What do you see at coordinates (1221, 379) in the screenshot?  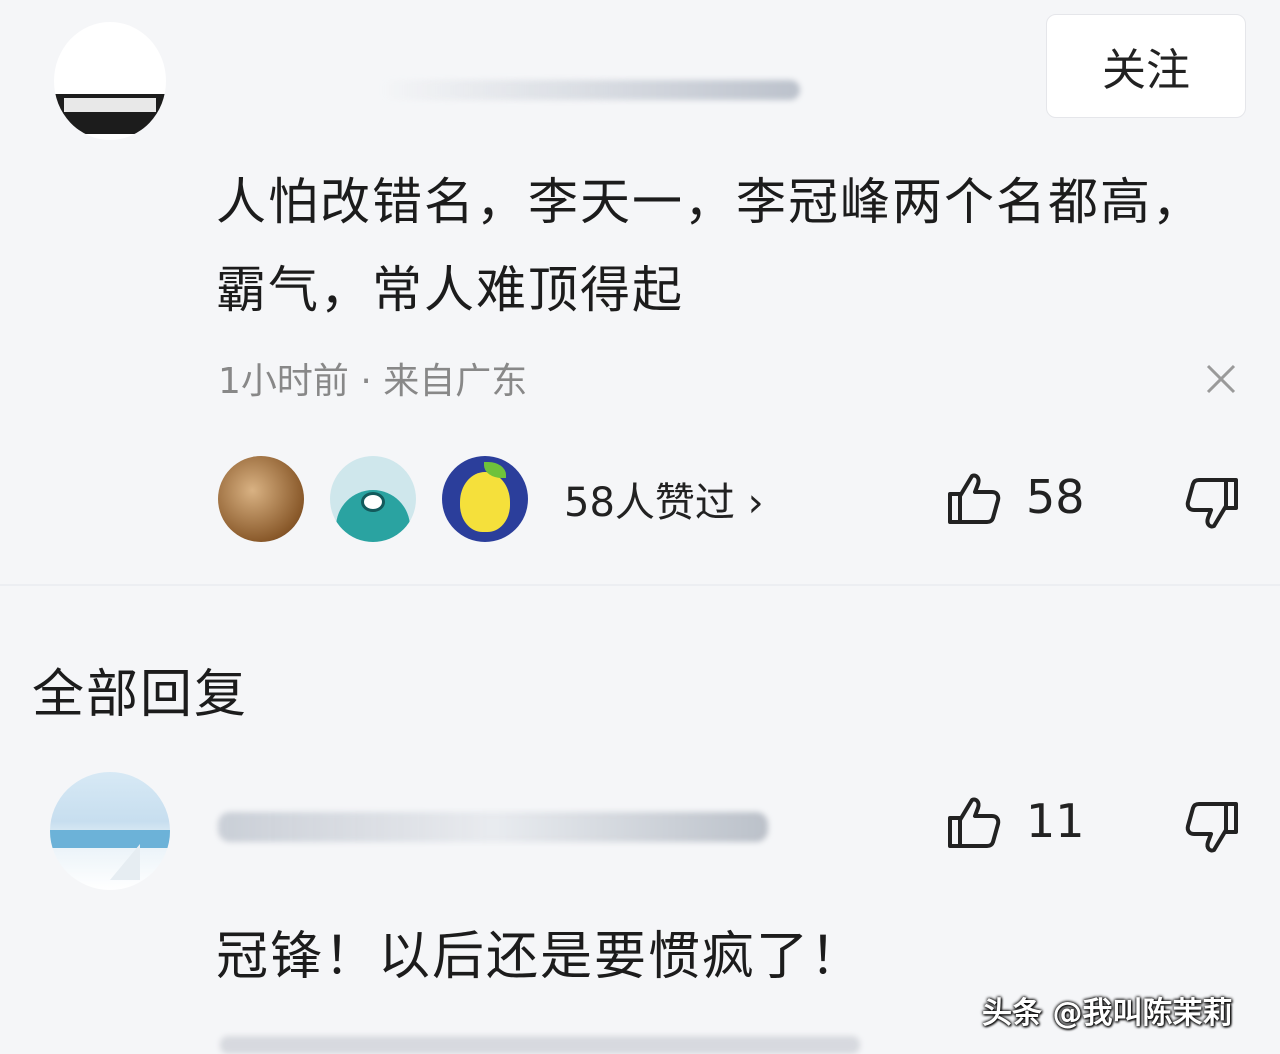 I see `close-icon` at bounding box center [1221, 379].